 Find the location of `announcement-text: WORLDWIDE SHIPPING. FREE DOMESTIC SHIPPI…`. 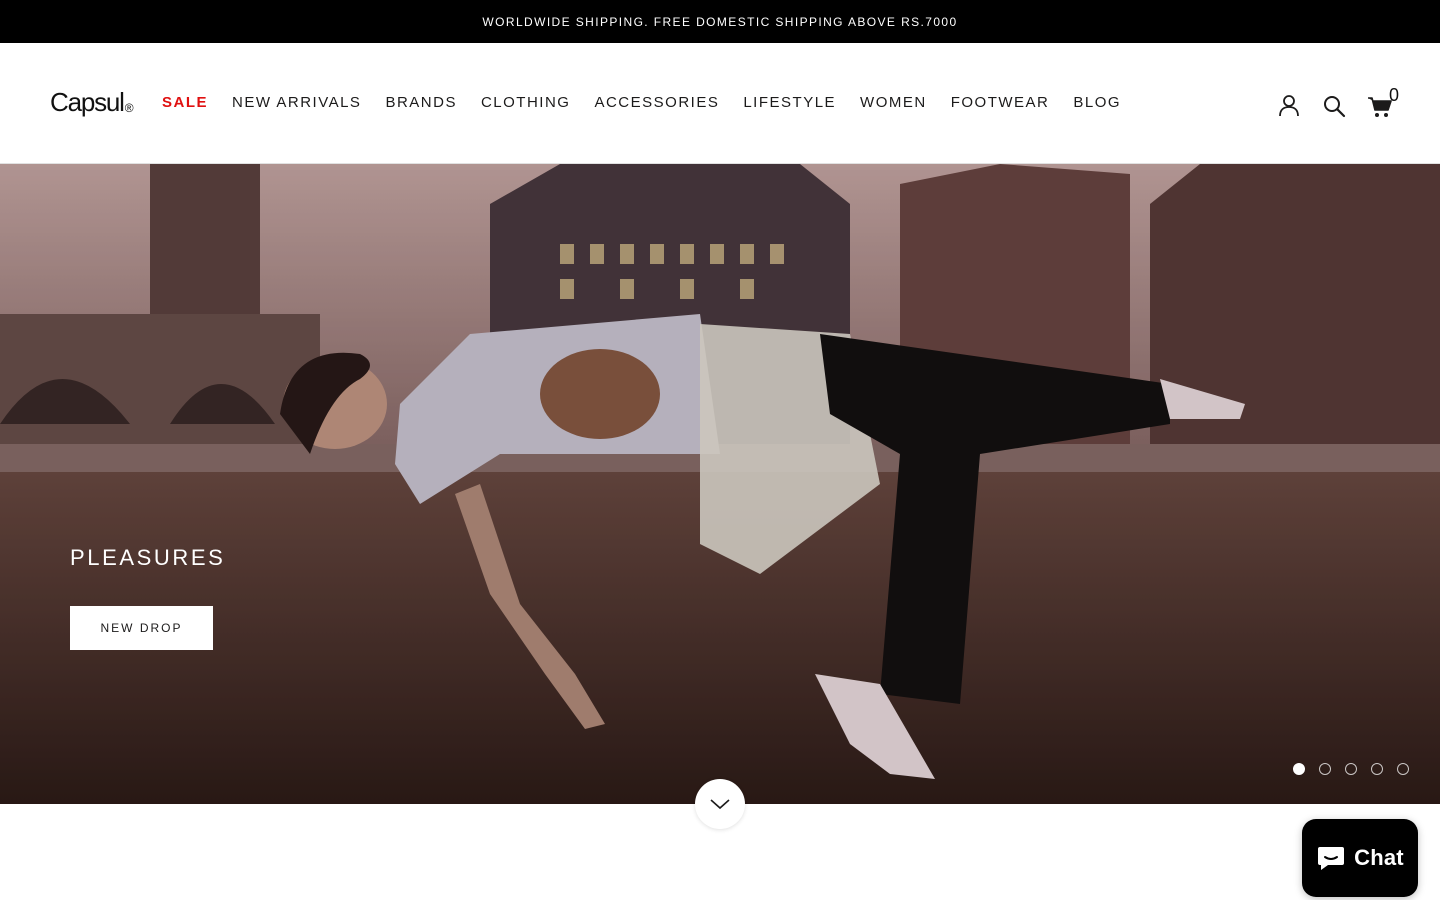

announcement-text: WORLDWIDE SHIPPING. FREE DOMESTIC SHIPPI… is located at coordinates (720, 21).